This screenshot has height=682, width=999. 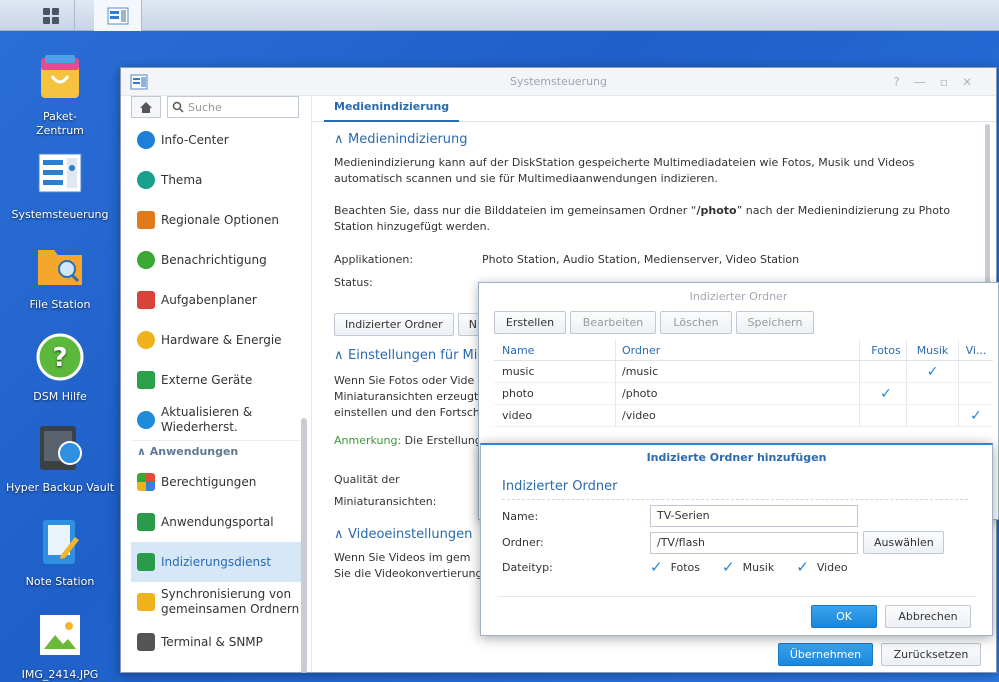 What do you see at coordinates (738, 415) in the screenshot?
I see `cell-folder: /video` at bounding box center [738, 415].